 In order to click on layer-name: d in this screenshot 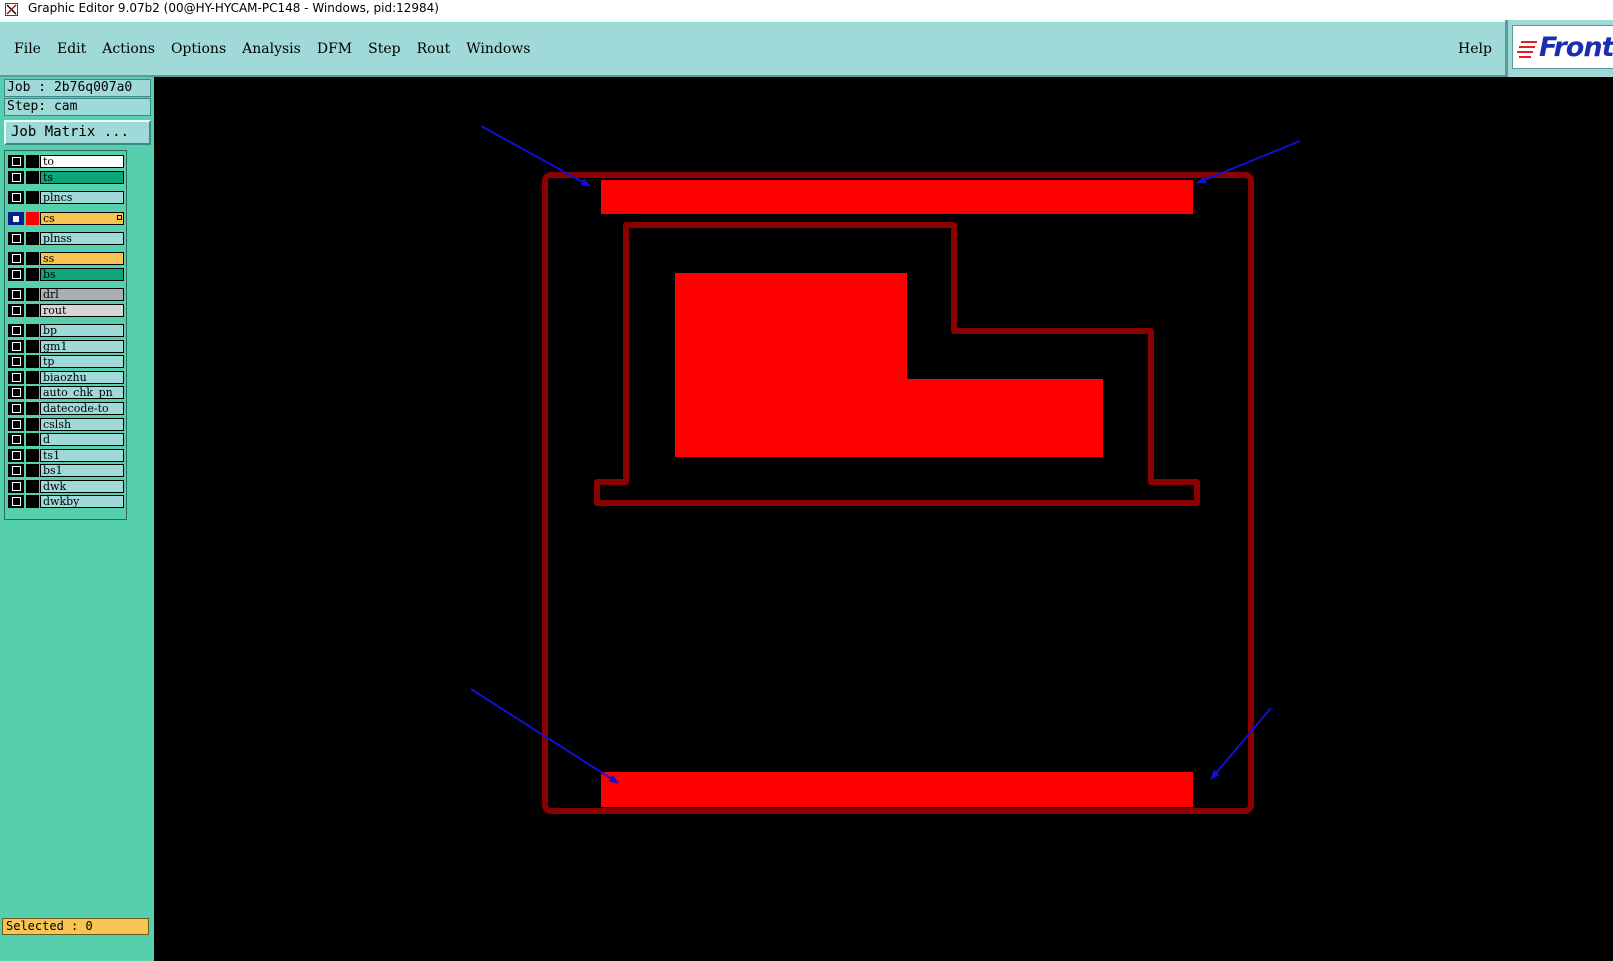, I will do `click(82, 439)`.